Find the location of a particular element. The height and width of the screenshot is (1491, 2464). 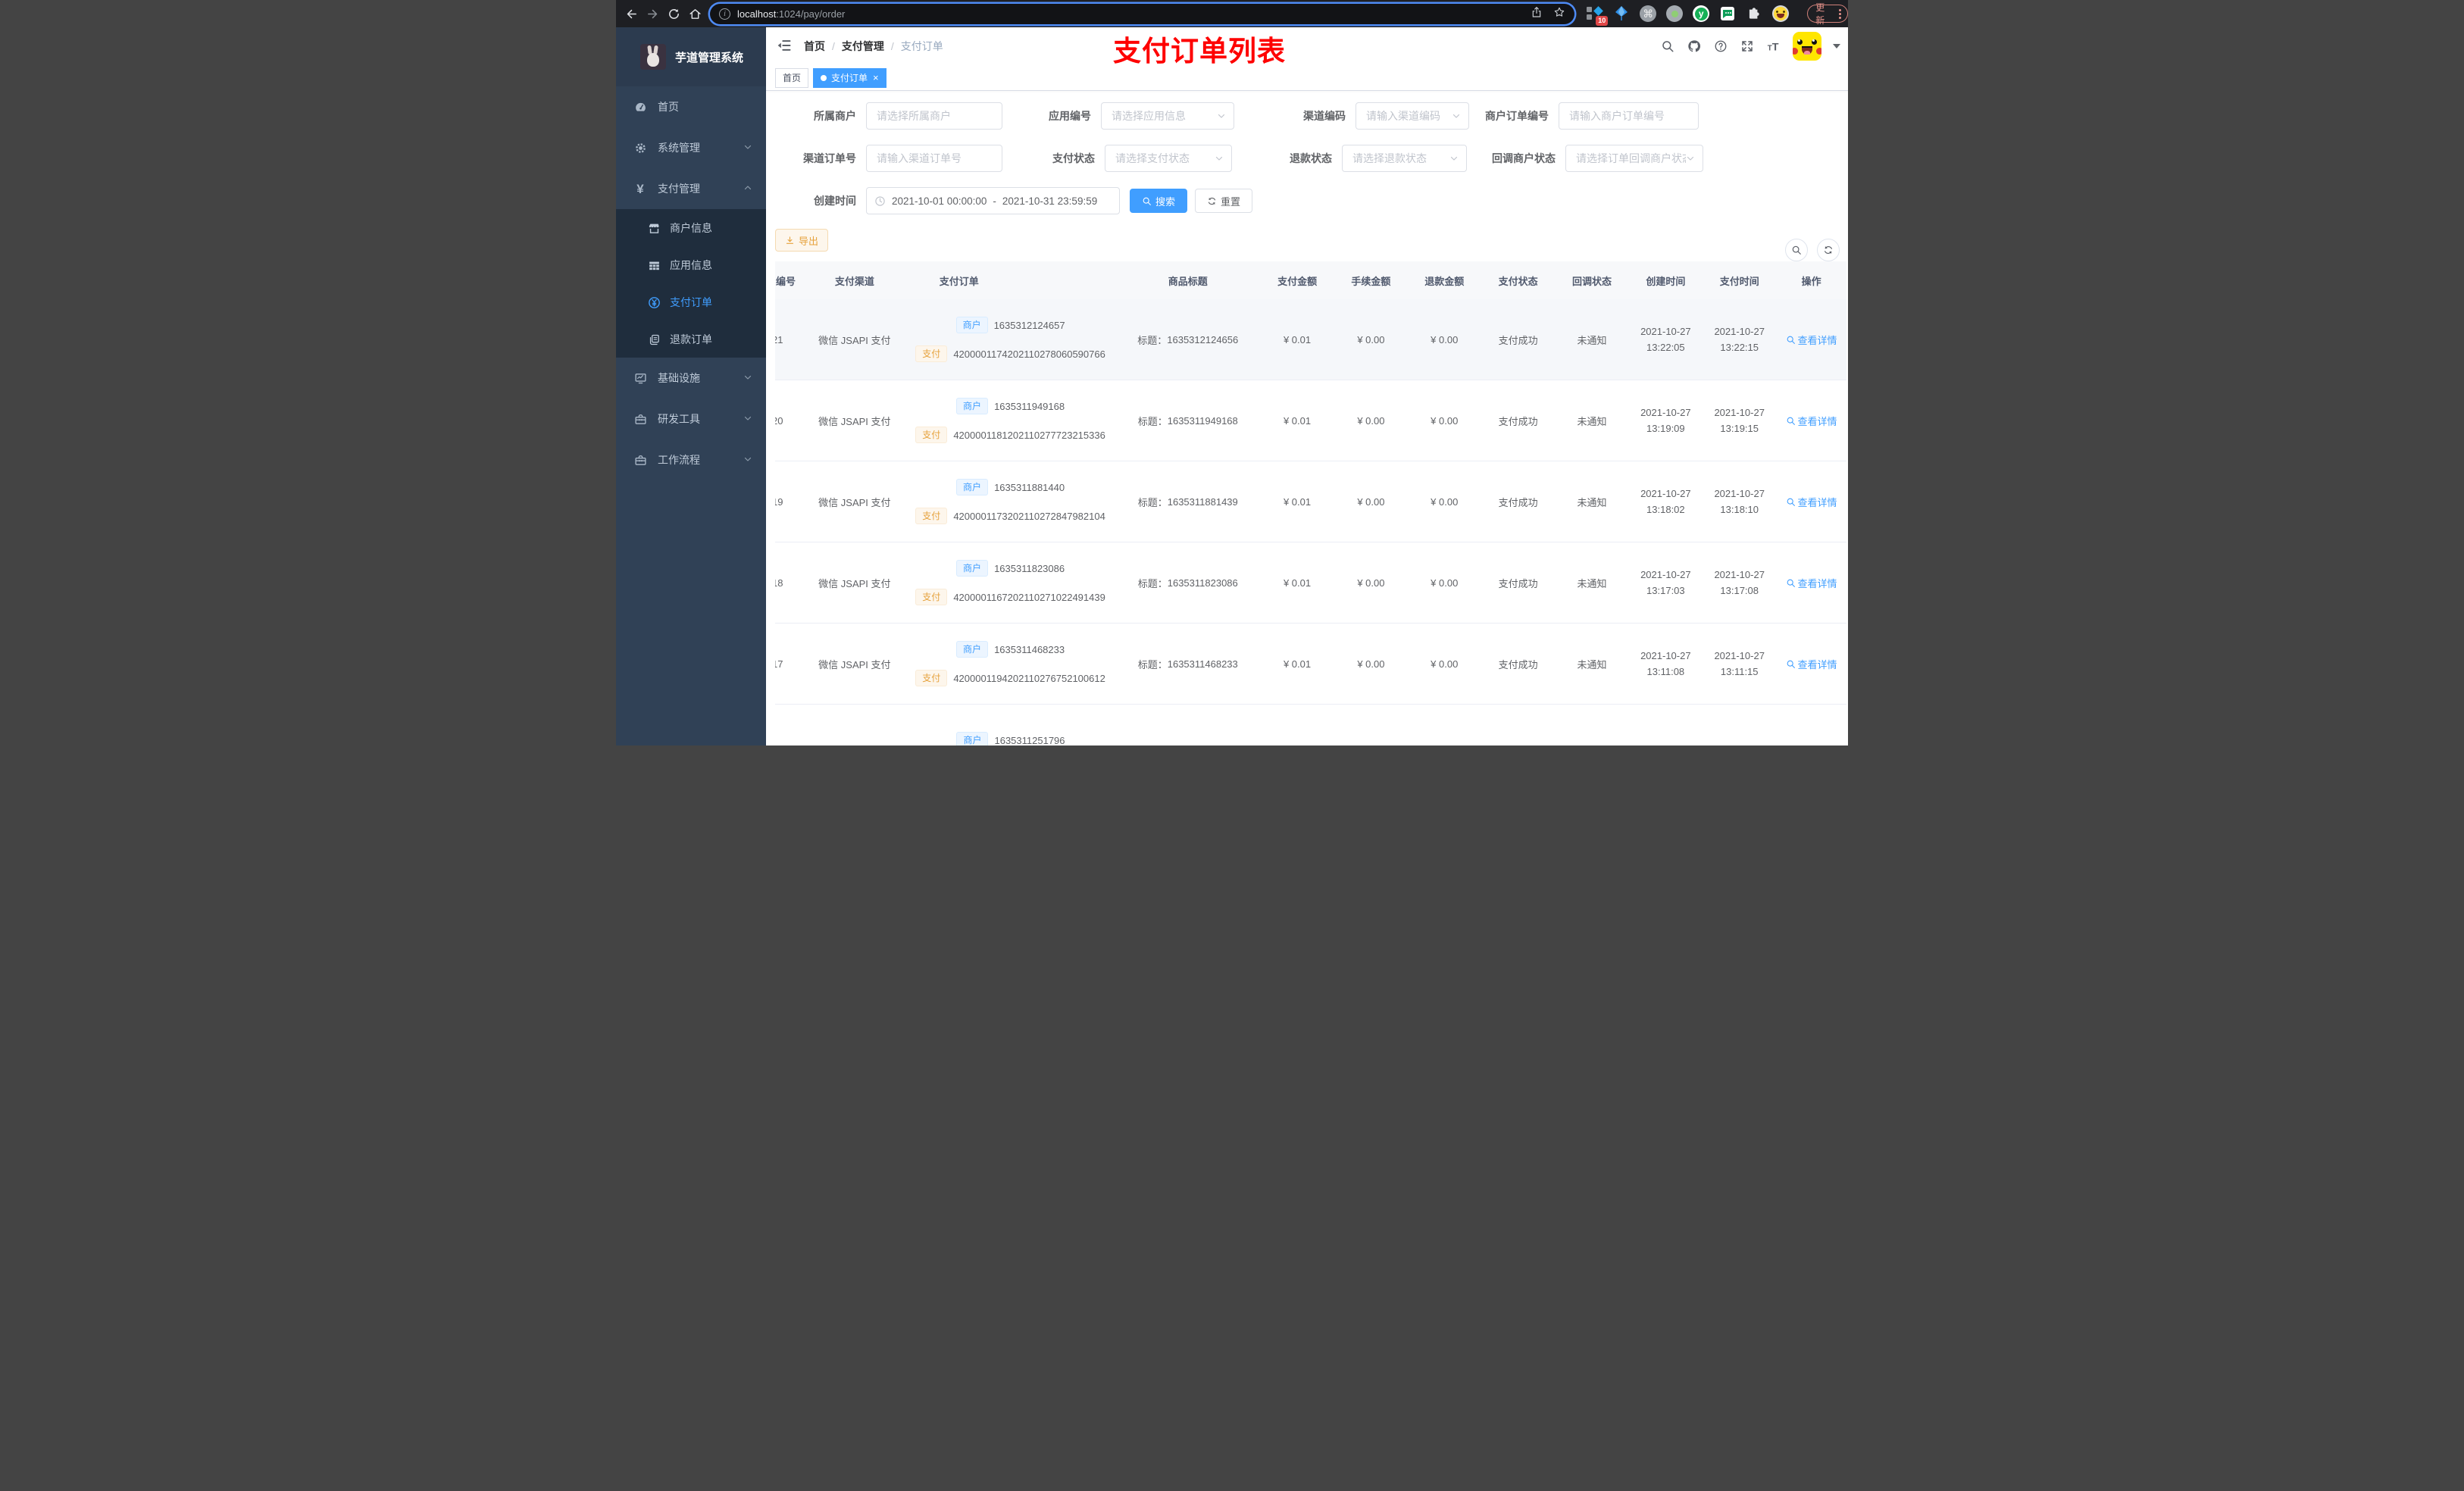

cell-pay-amount: ¥ 0.01 is located at coordinates (1297, 420).